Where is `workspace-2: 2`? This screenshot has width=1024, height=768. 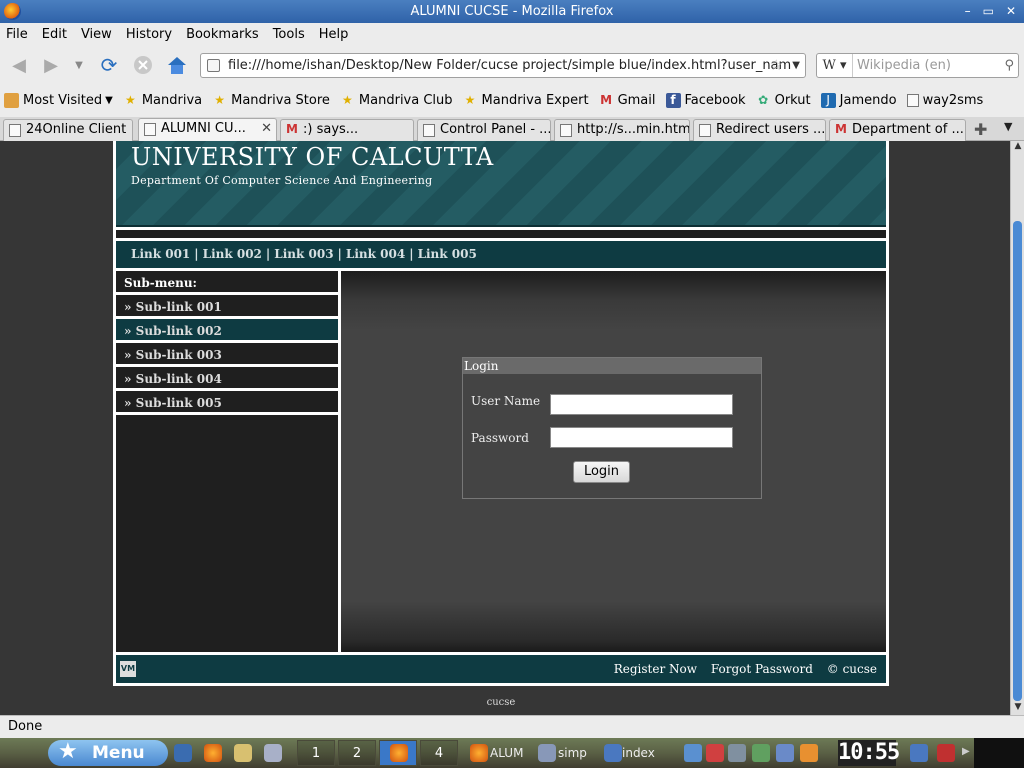 workspace-2: 2 is located at coordinates (357, 753).